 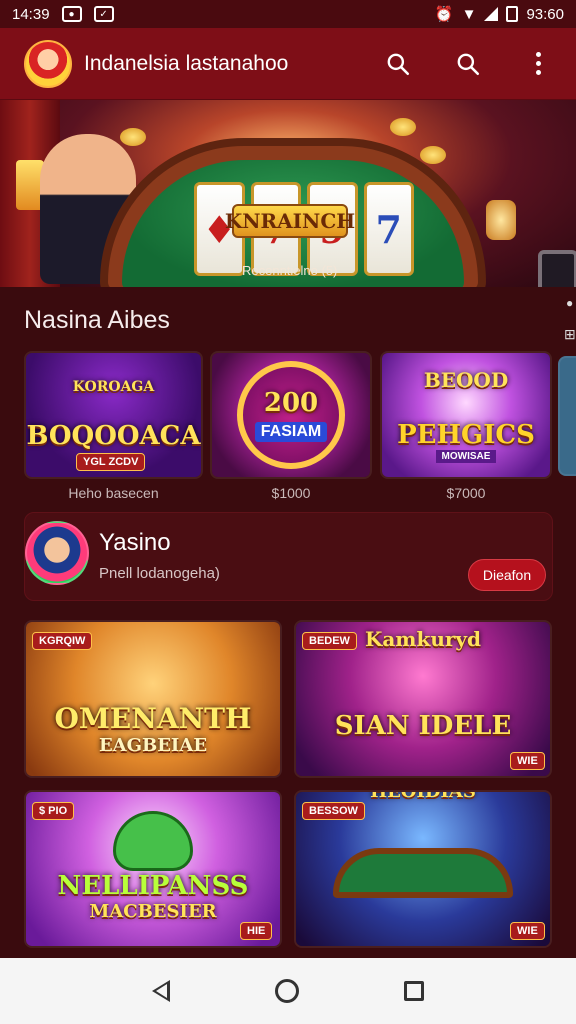 I want to click on monster-illustration, so click(x=153, y=840).